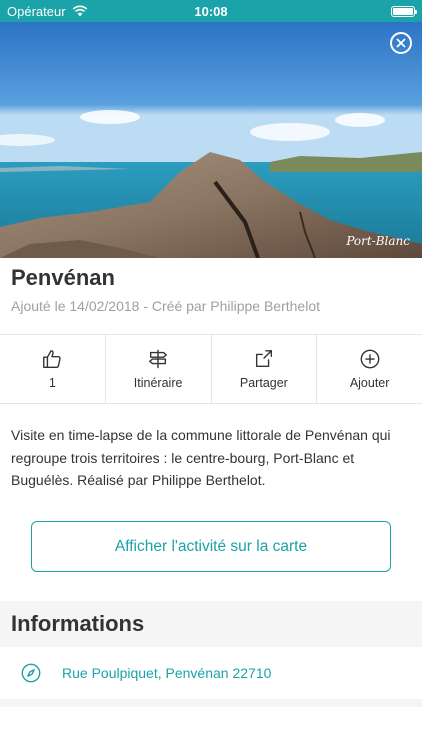  I want to click on status-bar: Opérateur 10:08, so click(211, 11).